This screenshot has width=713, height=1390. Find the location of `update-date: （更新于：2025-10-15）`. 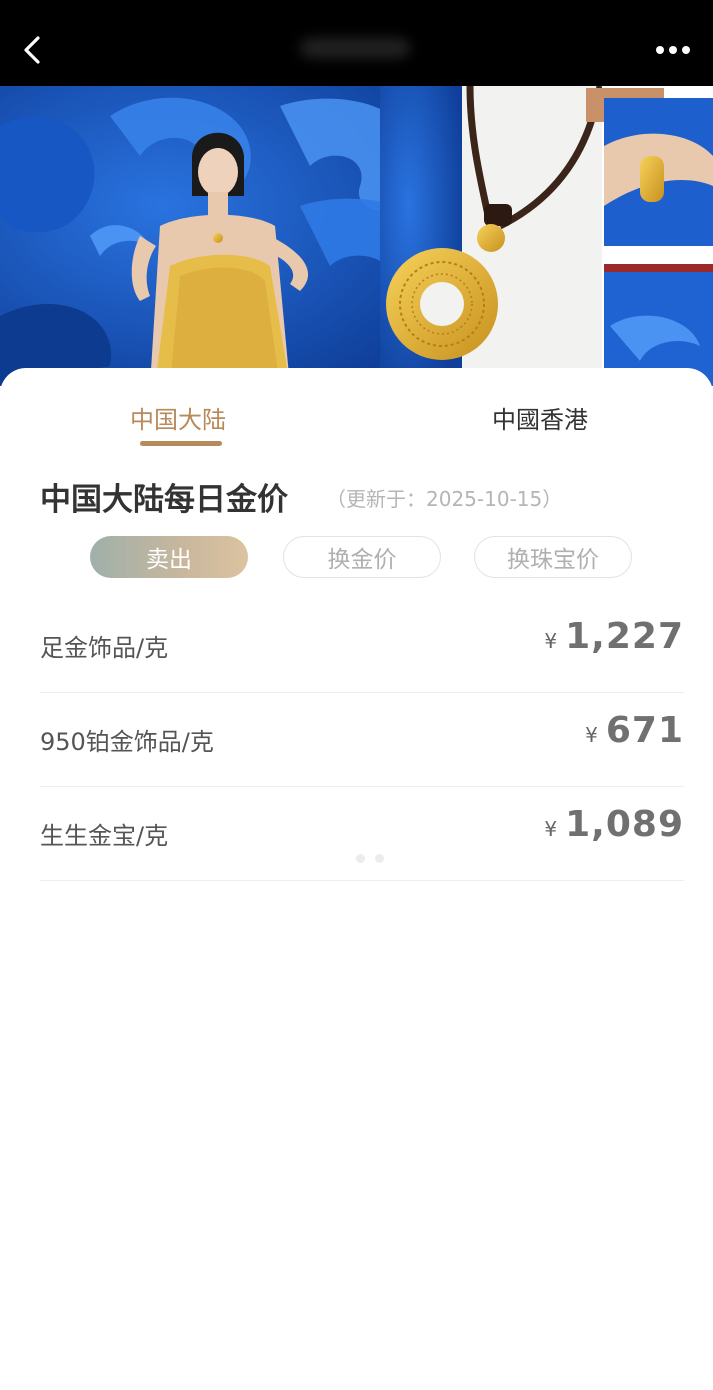

update-date: （更新于：2025-10-15） is located at coordinates (444, 499).